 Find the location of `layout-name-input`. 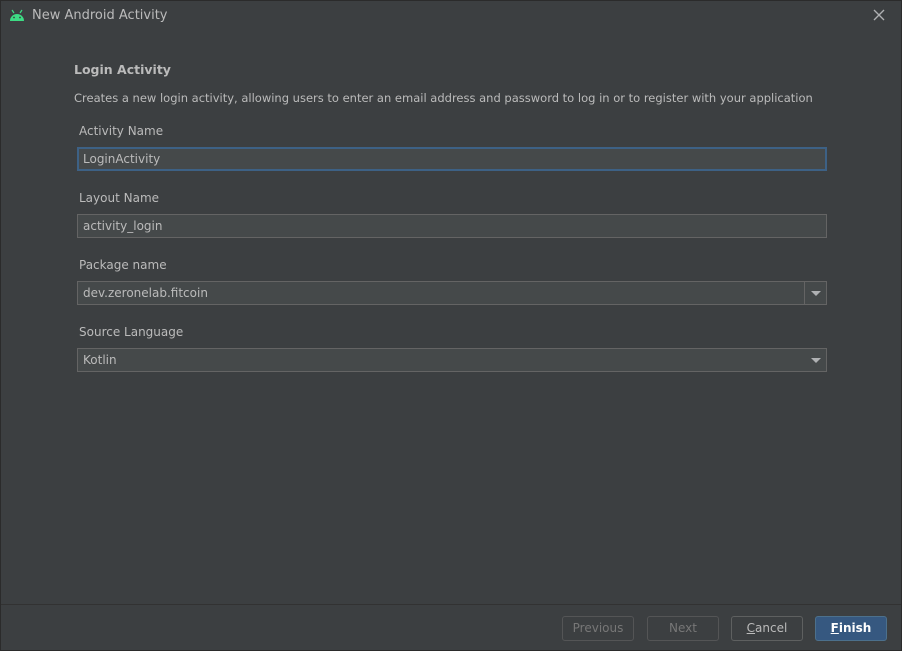

layout-name-input is located at coordinates (452, 226).